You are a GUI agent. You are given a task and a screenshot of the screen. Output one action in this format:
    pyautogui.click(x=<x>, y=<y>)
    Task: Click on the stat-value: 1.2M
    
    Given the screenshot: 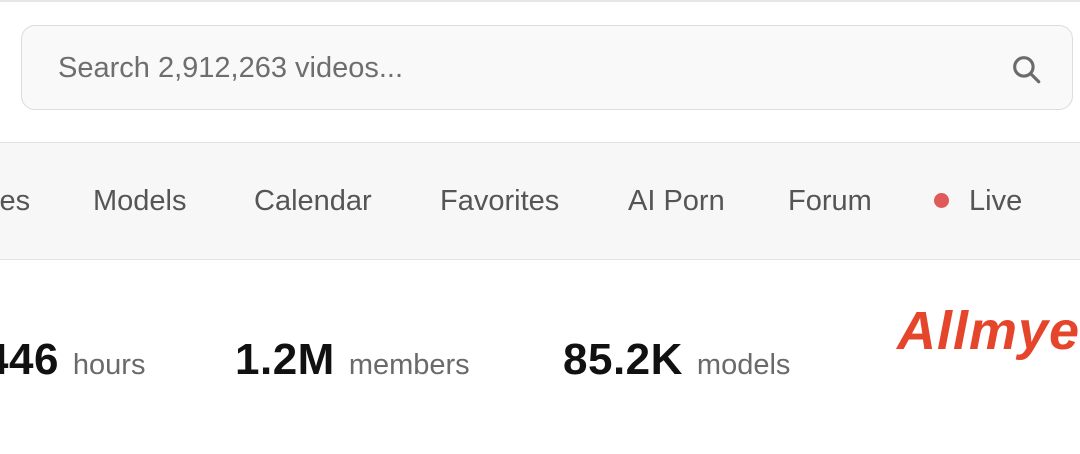 What is the action you would take?
    pyautogui.click(x=285, y=359)
    